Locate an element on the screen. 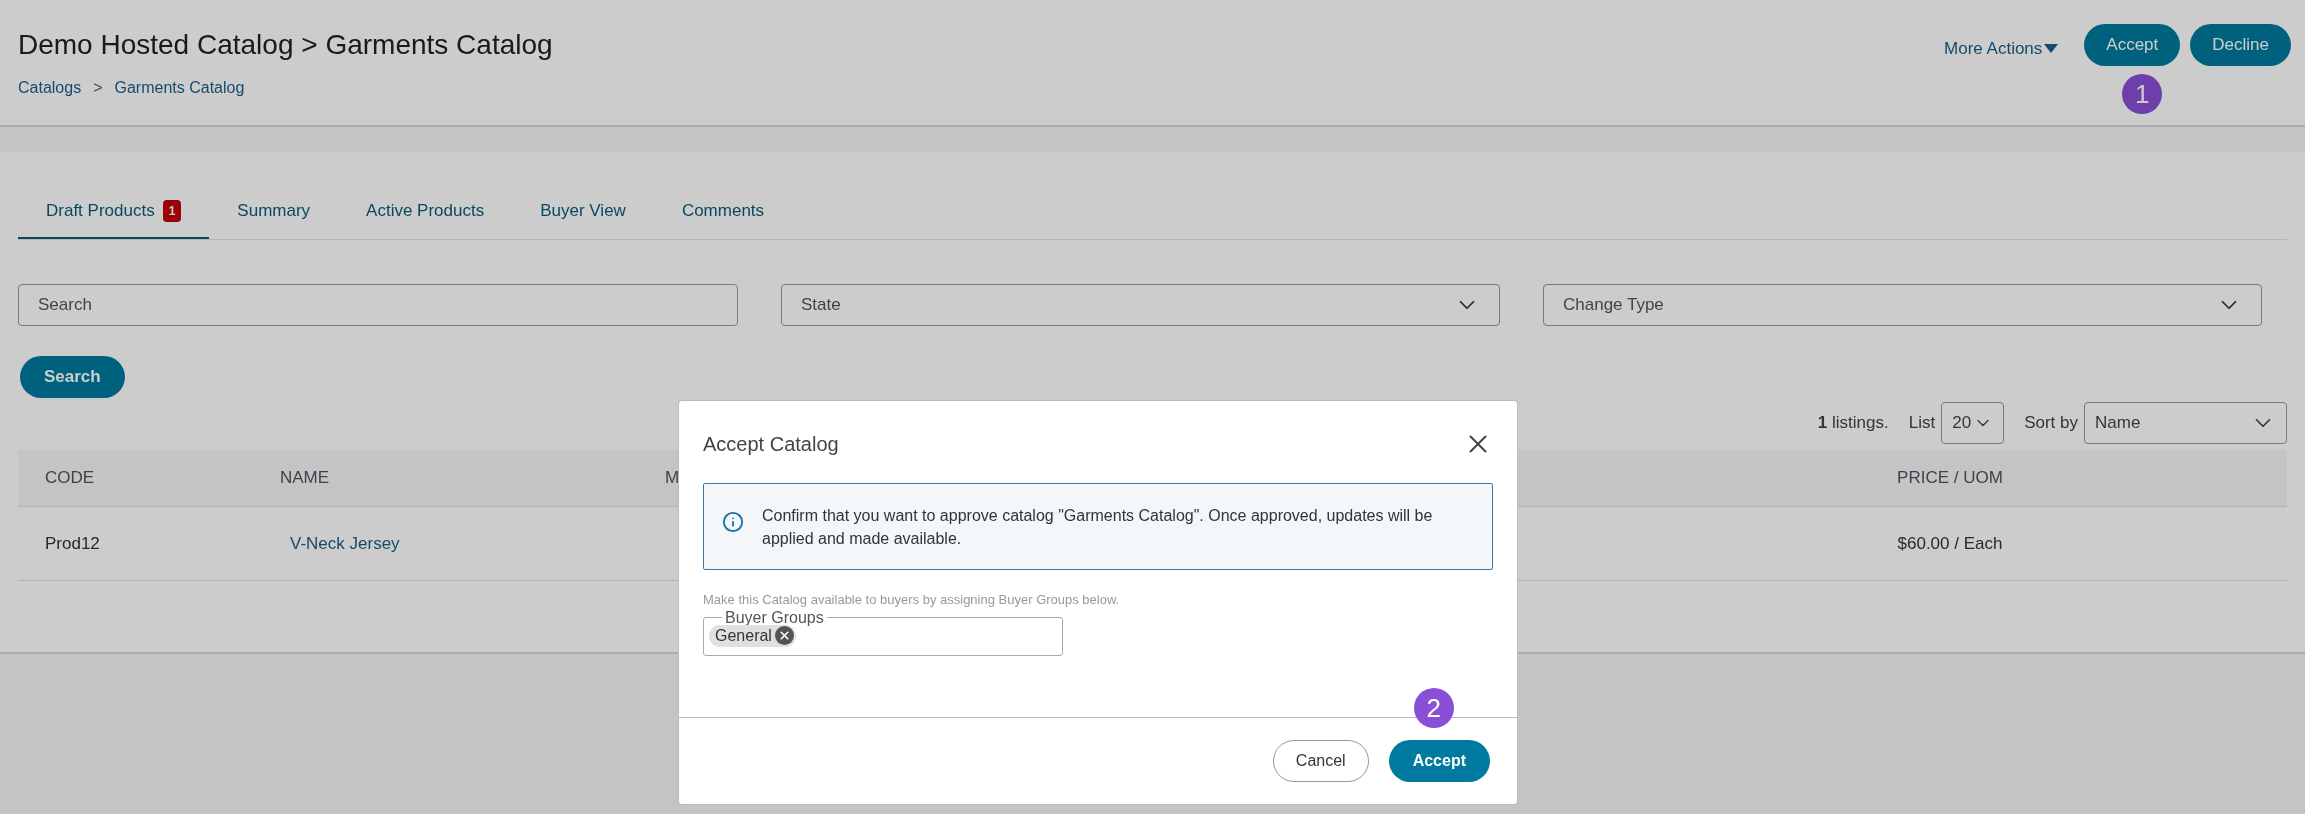  decline-button: Decline is located at coordinates (2240, 45).